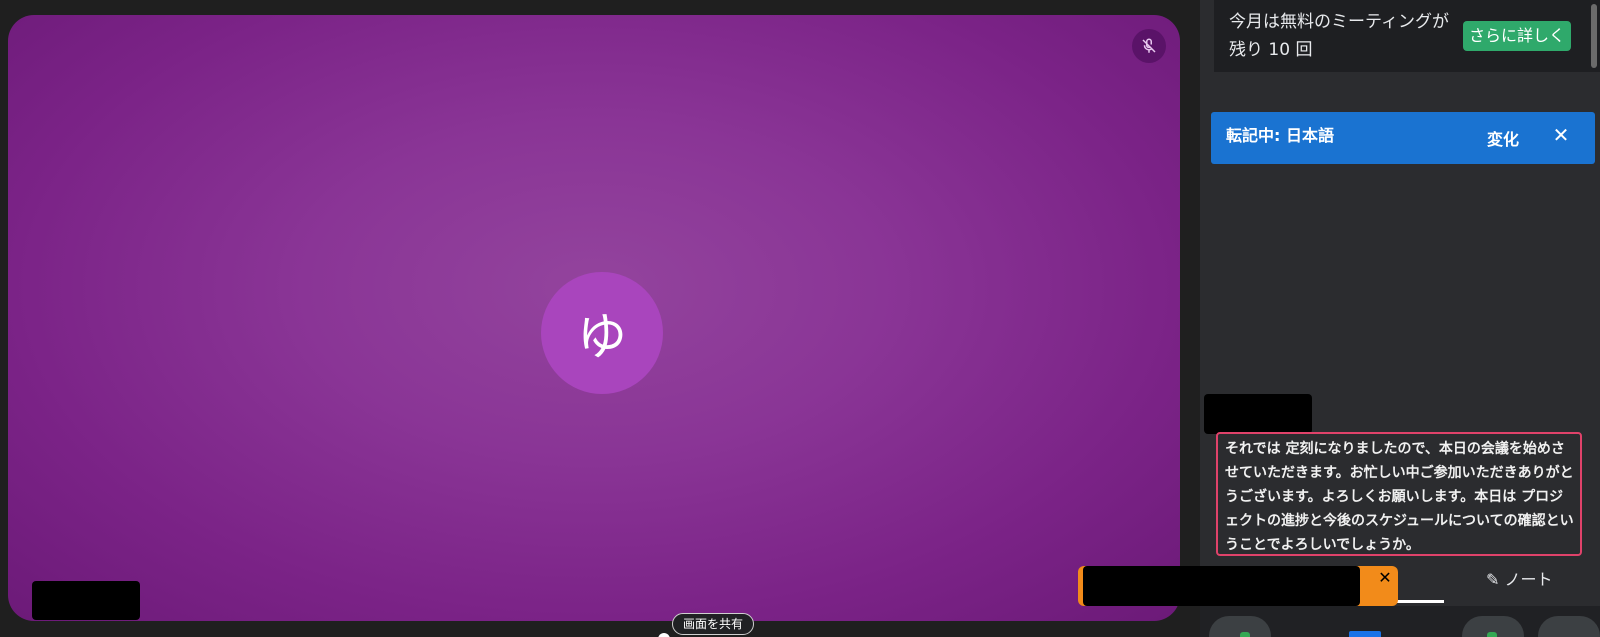 This screenshot has width=1600, height=637. What do you see at coordinates (1149, 46) in the screenshot?
I see `mic-off-icon` at bounding box center [1149, 46].